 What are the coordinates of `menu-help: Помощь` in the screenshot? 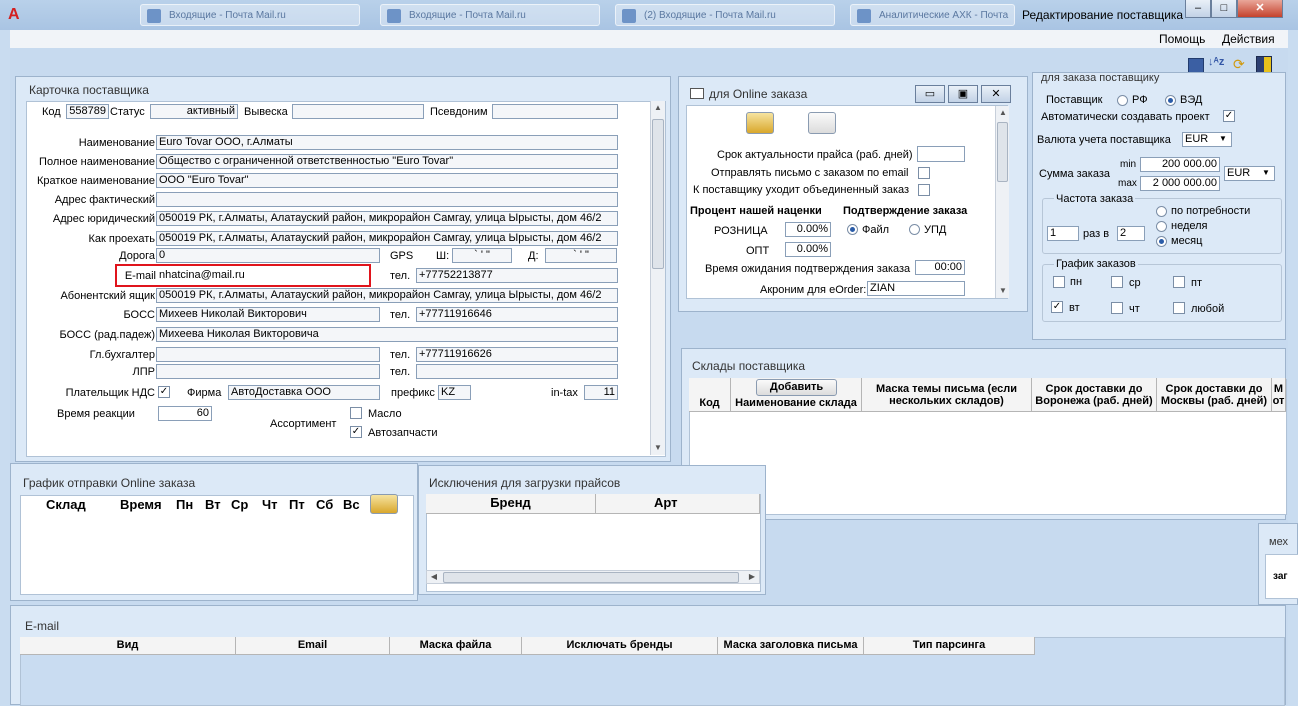 It's located at (1182, 39).